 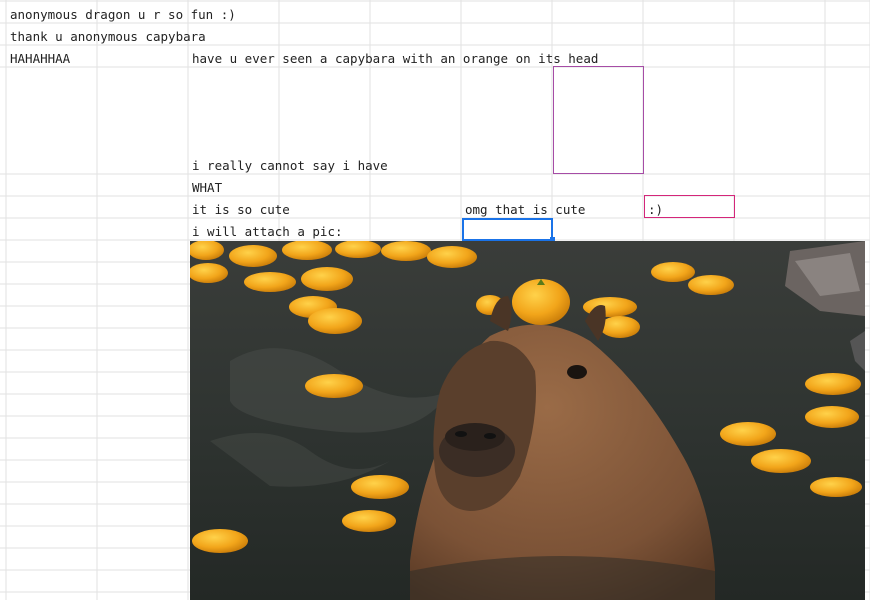 I want to click on comment-box-purple, so click(x=598, y=120).